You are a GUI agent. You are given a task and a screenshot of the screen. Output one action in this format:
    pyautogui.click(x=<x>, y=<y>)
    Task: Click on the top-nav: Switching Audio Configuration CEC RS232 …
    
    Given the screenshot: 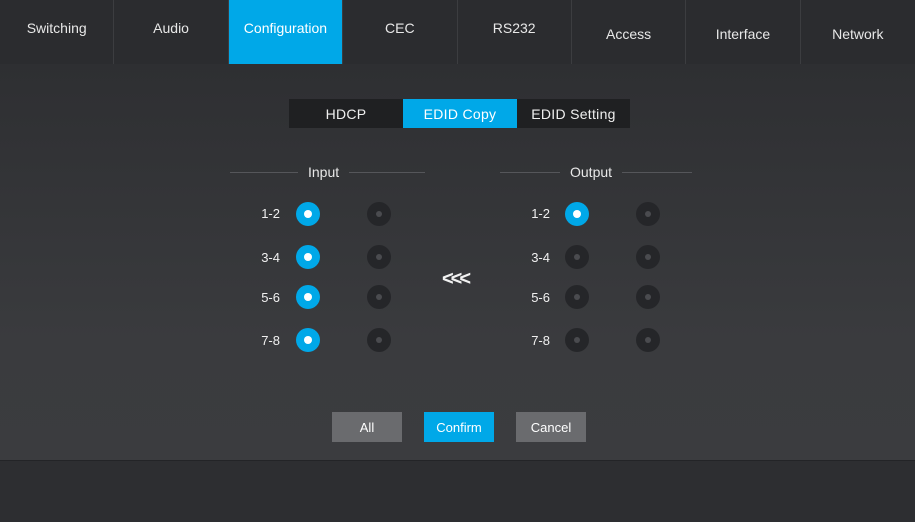 What is the action you would take?
    pyautogui.click(x=457, y=32)
    